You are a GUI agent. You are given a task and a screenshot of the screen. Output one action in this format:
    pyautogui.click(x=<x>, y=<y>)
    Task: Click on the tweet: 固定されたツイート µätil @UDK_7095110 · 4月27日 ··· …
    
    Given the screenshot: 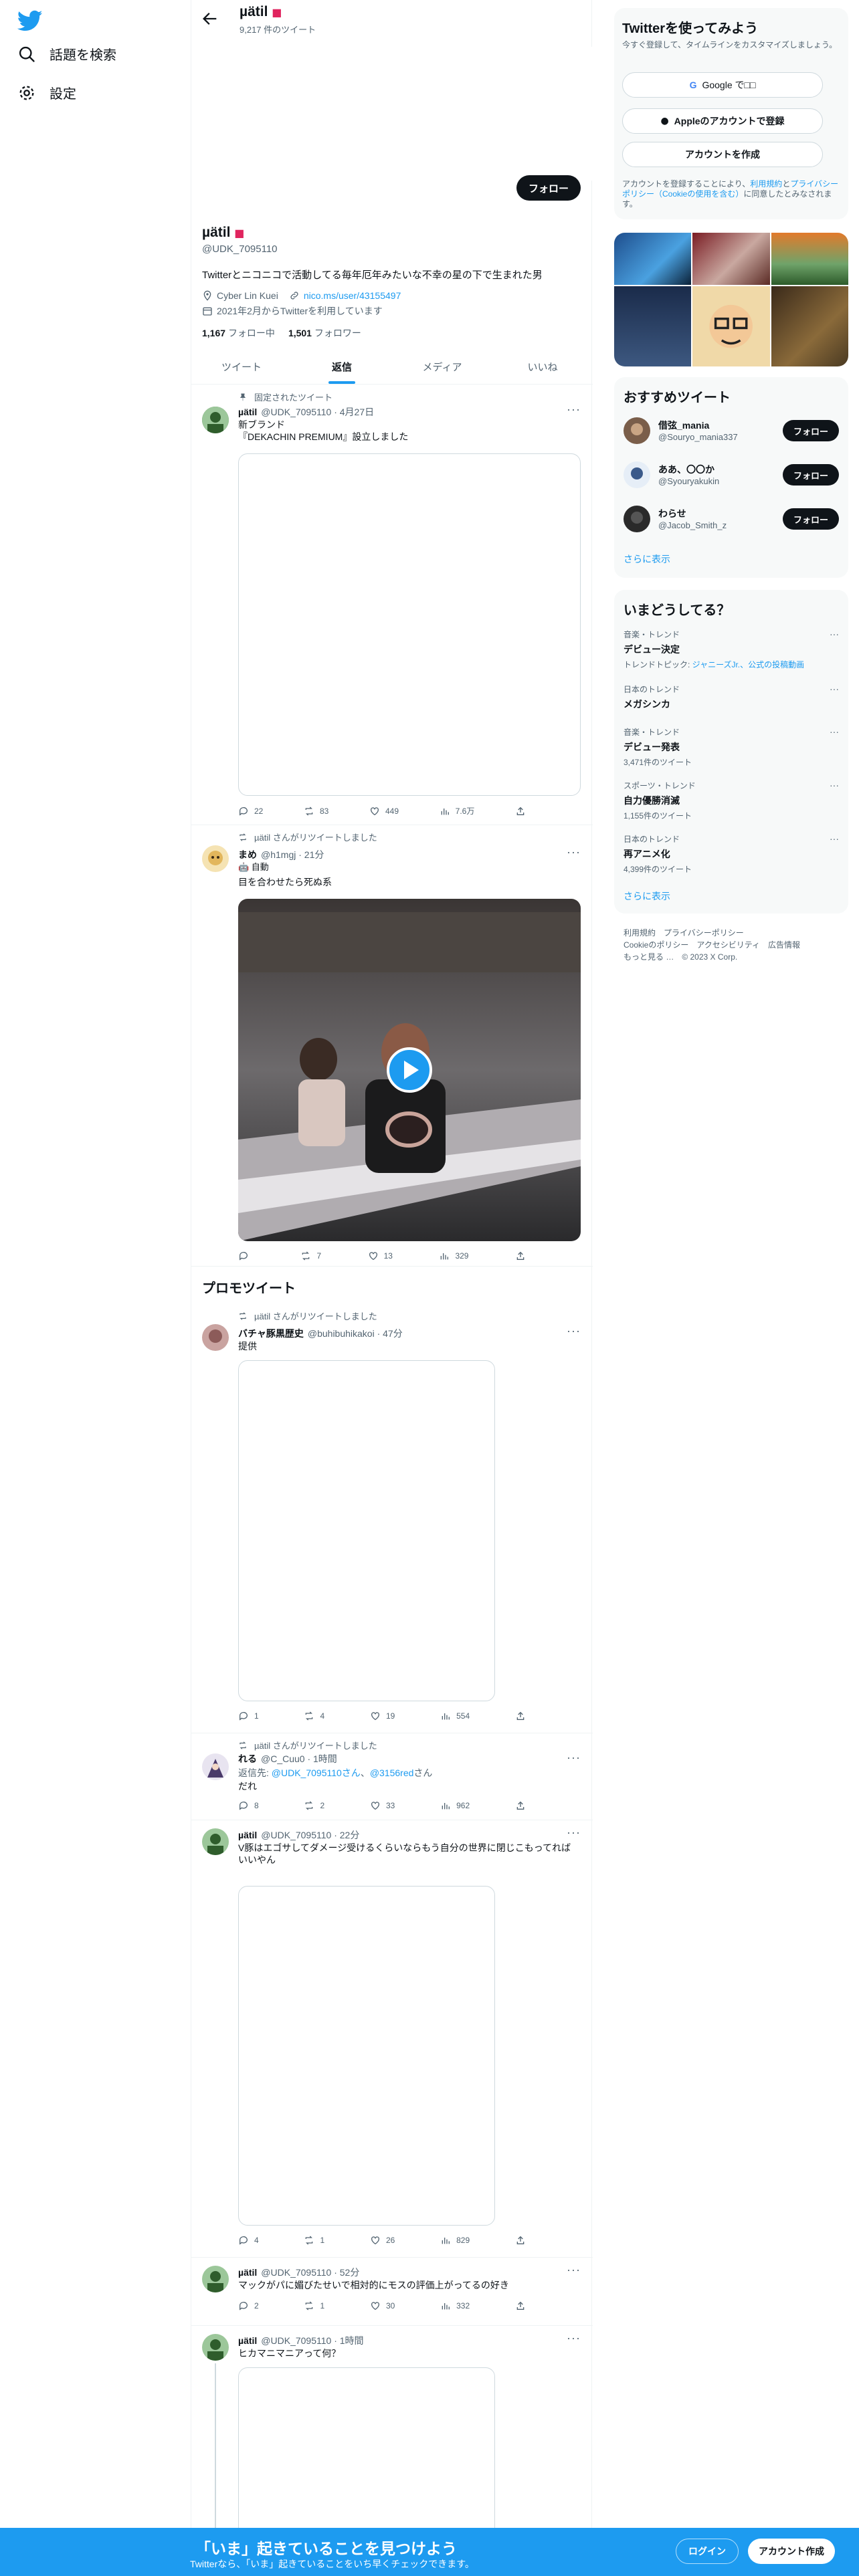 What is the action you would take?
    pyautogui.click(x=392, y=605)
    